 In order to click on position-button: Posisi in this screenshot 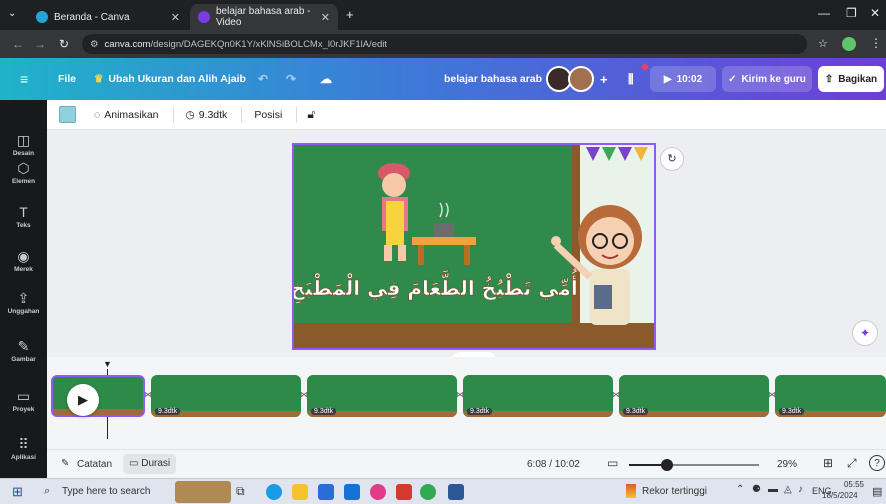, I will do `click(268, 115)`.